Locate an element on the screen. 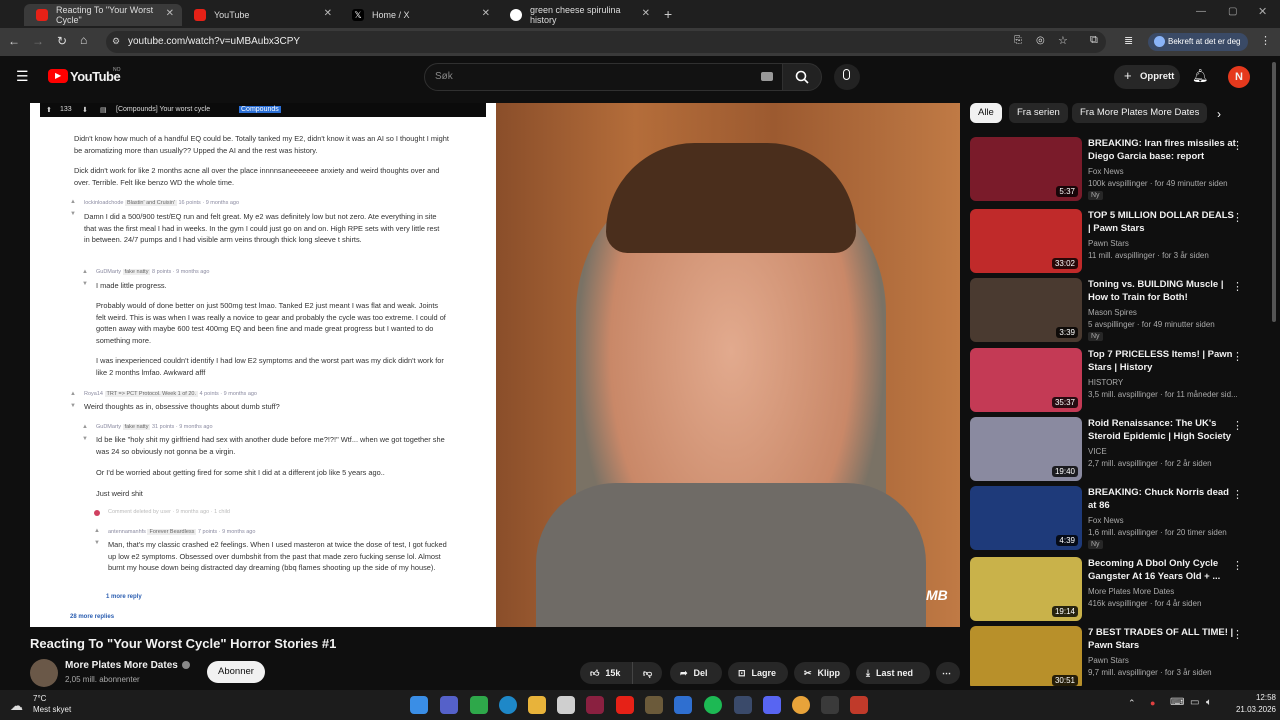 This screenshot has height=720, width=1280. video-thumbnail: 5:37 is located at coordinates (1026, 169).